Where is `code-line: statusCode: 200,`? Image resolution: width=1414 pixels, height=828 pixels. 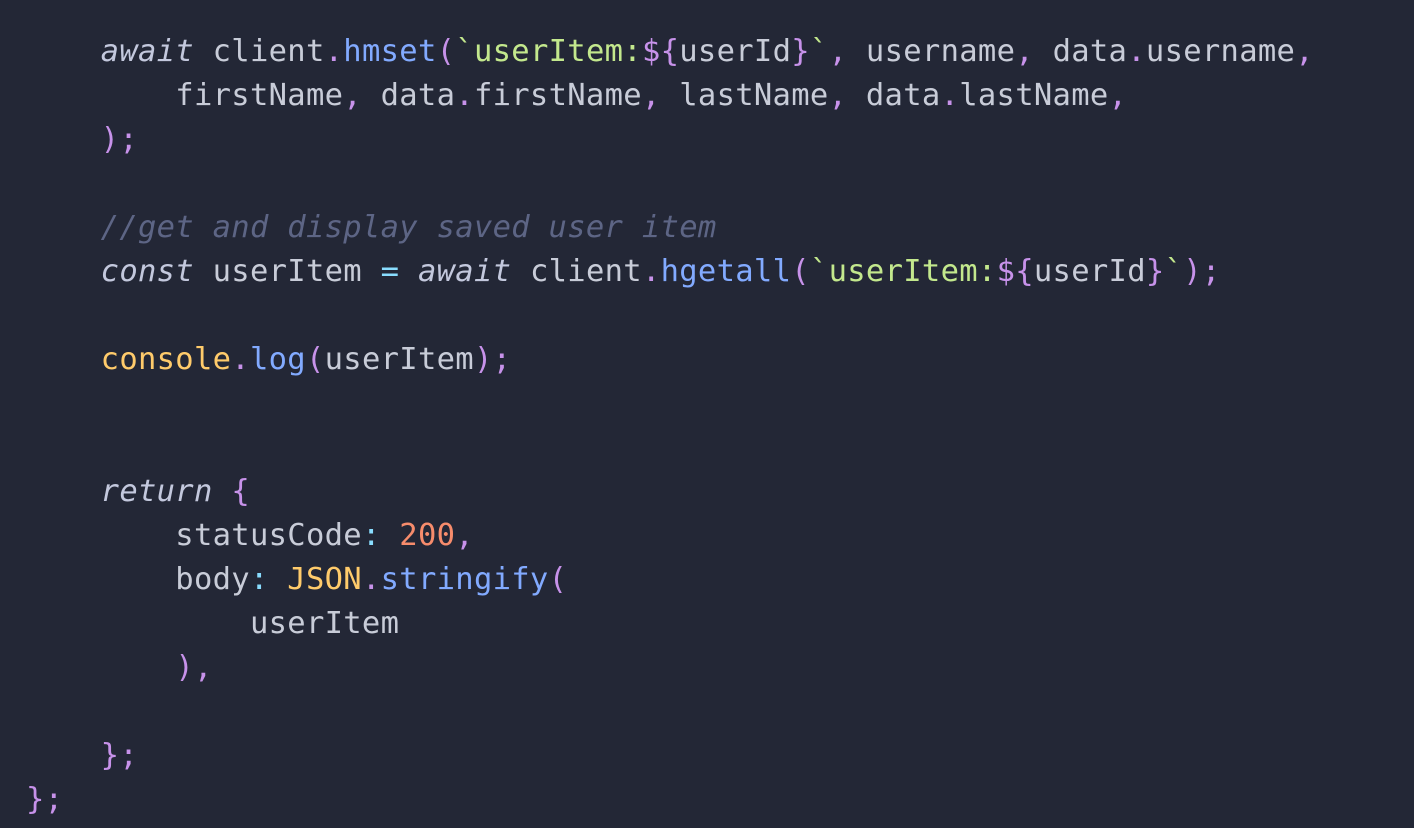
code-line: statusCode: 200, is located at coordinates (250, 536).